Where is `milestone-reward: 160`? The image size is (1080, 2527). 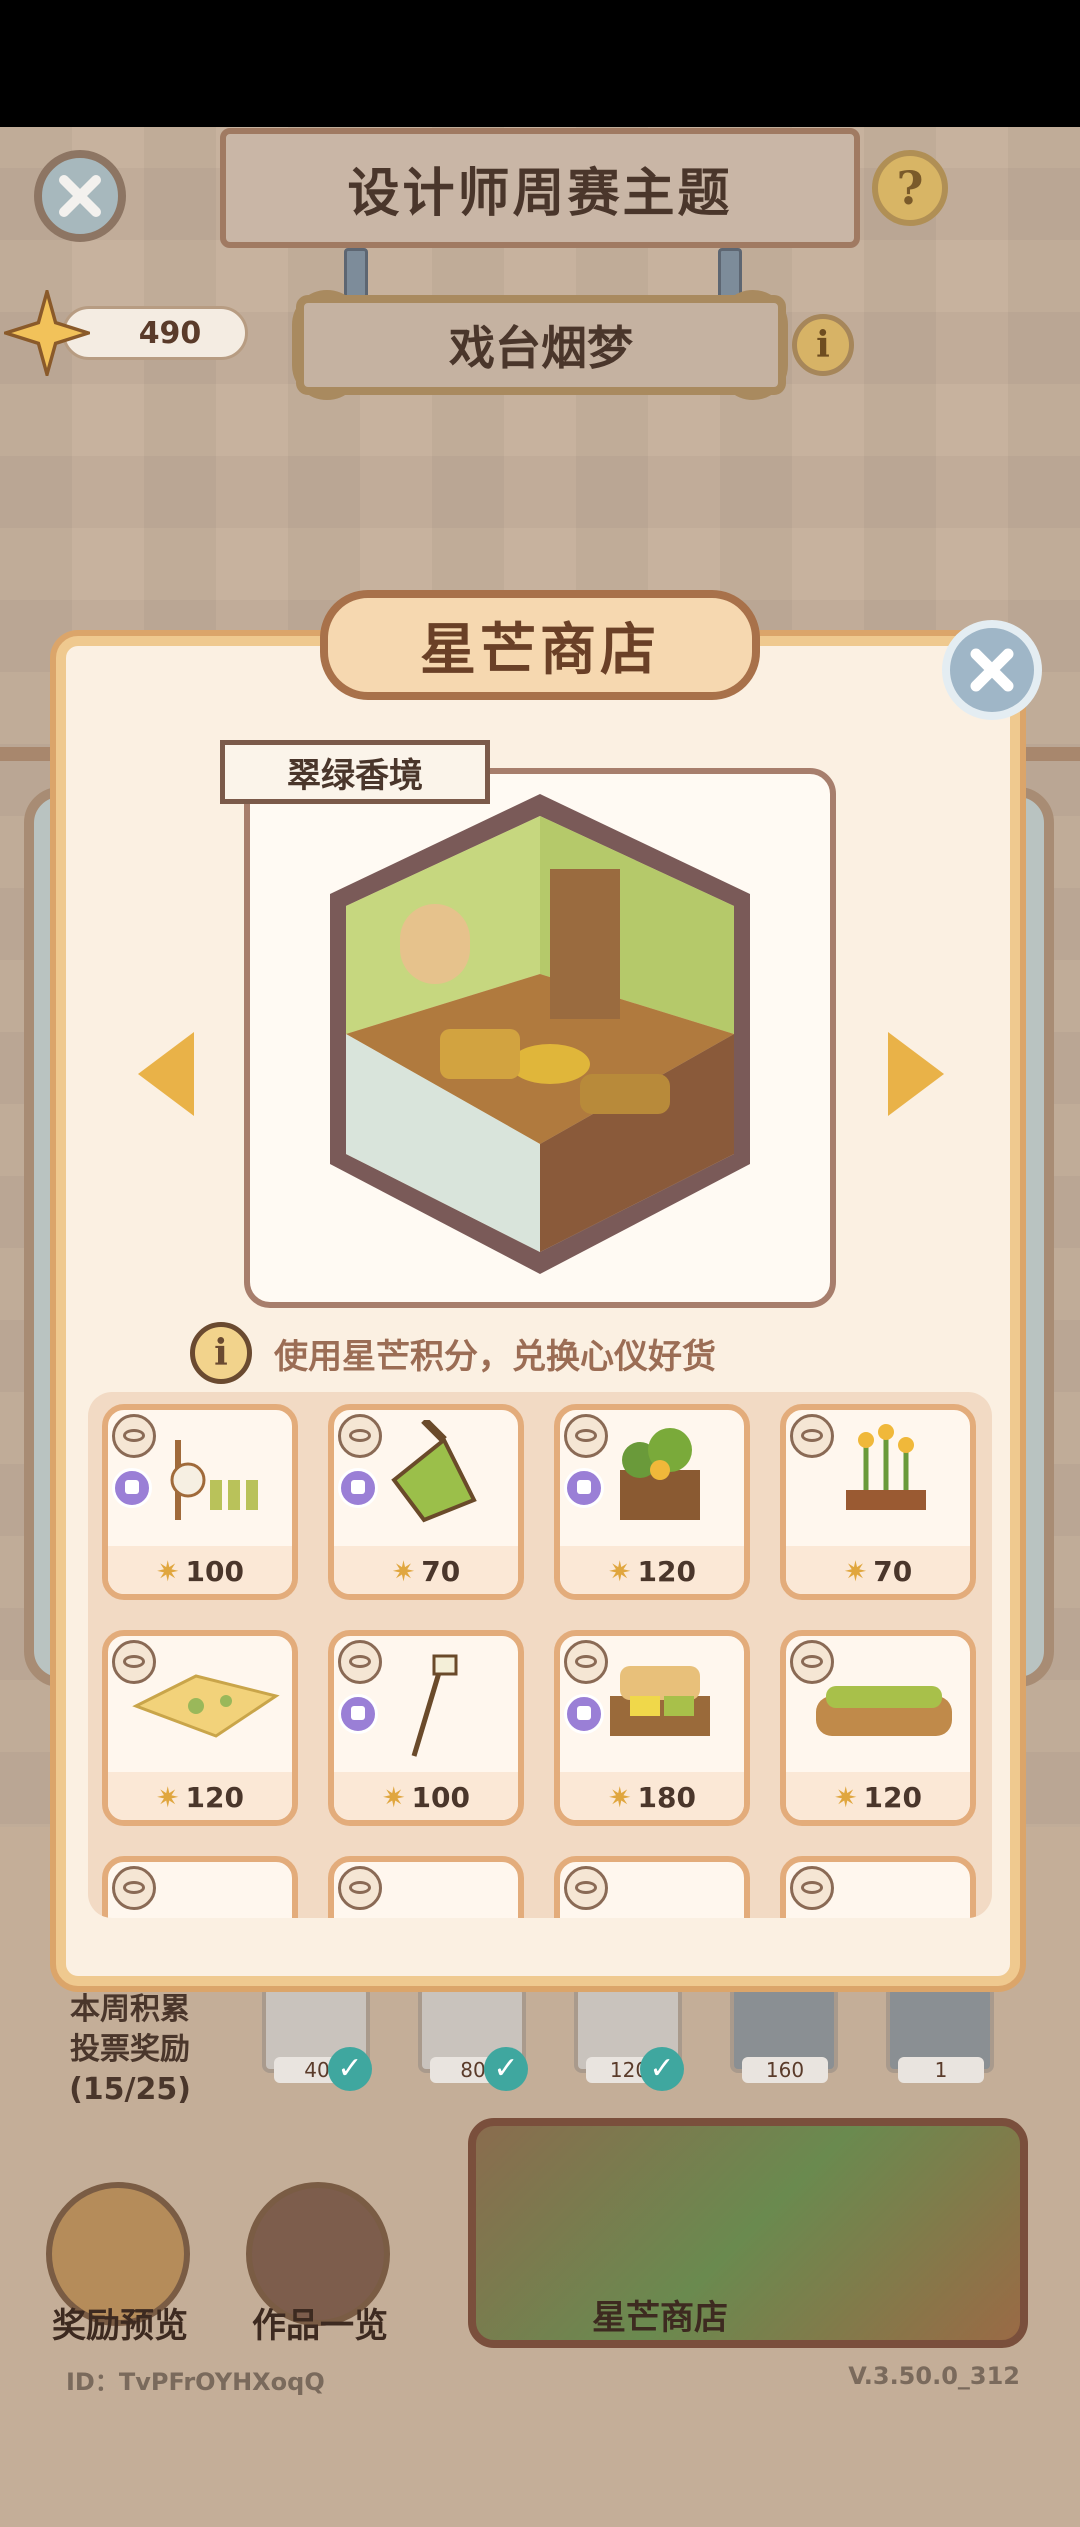 milestone-reward: 160 is located at coordinates (784, 2034).